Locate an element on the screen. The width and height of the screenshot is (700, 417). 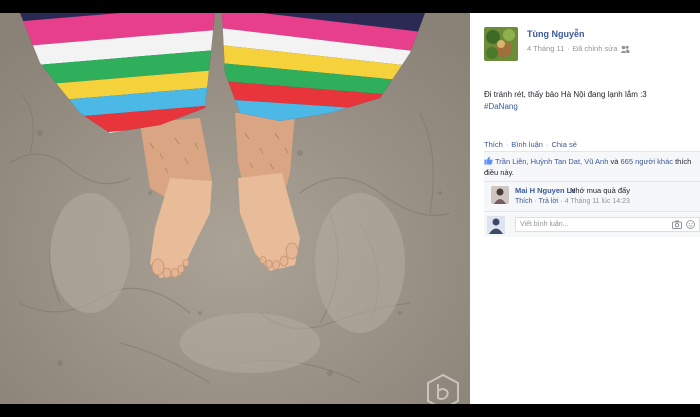
edited-label: Đã chỉnh sửa is located at coordinates (595, 48).